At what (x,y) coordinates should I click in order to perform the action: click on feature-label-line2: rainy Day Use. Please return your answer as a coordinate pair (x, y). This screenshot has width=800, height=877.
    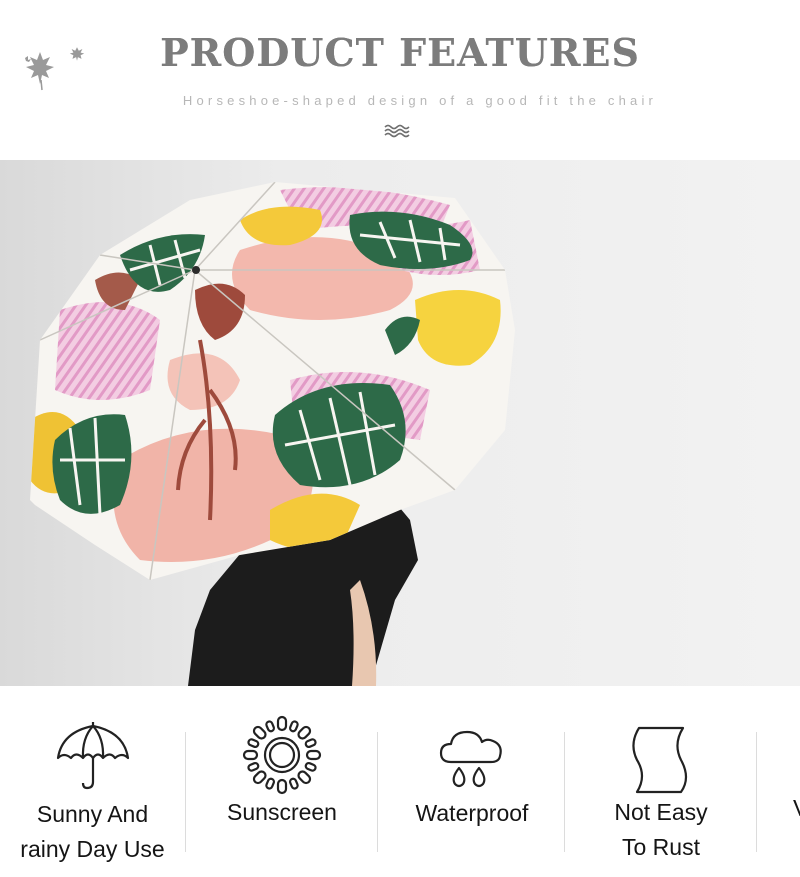
    Looking at the image, I should click on (92, 849).